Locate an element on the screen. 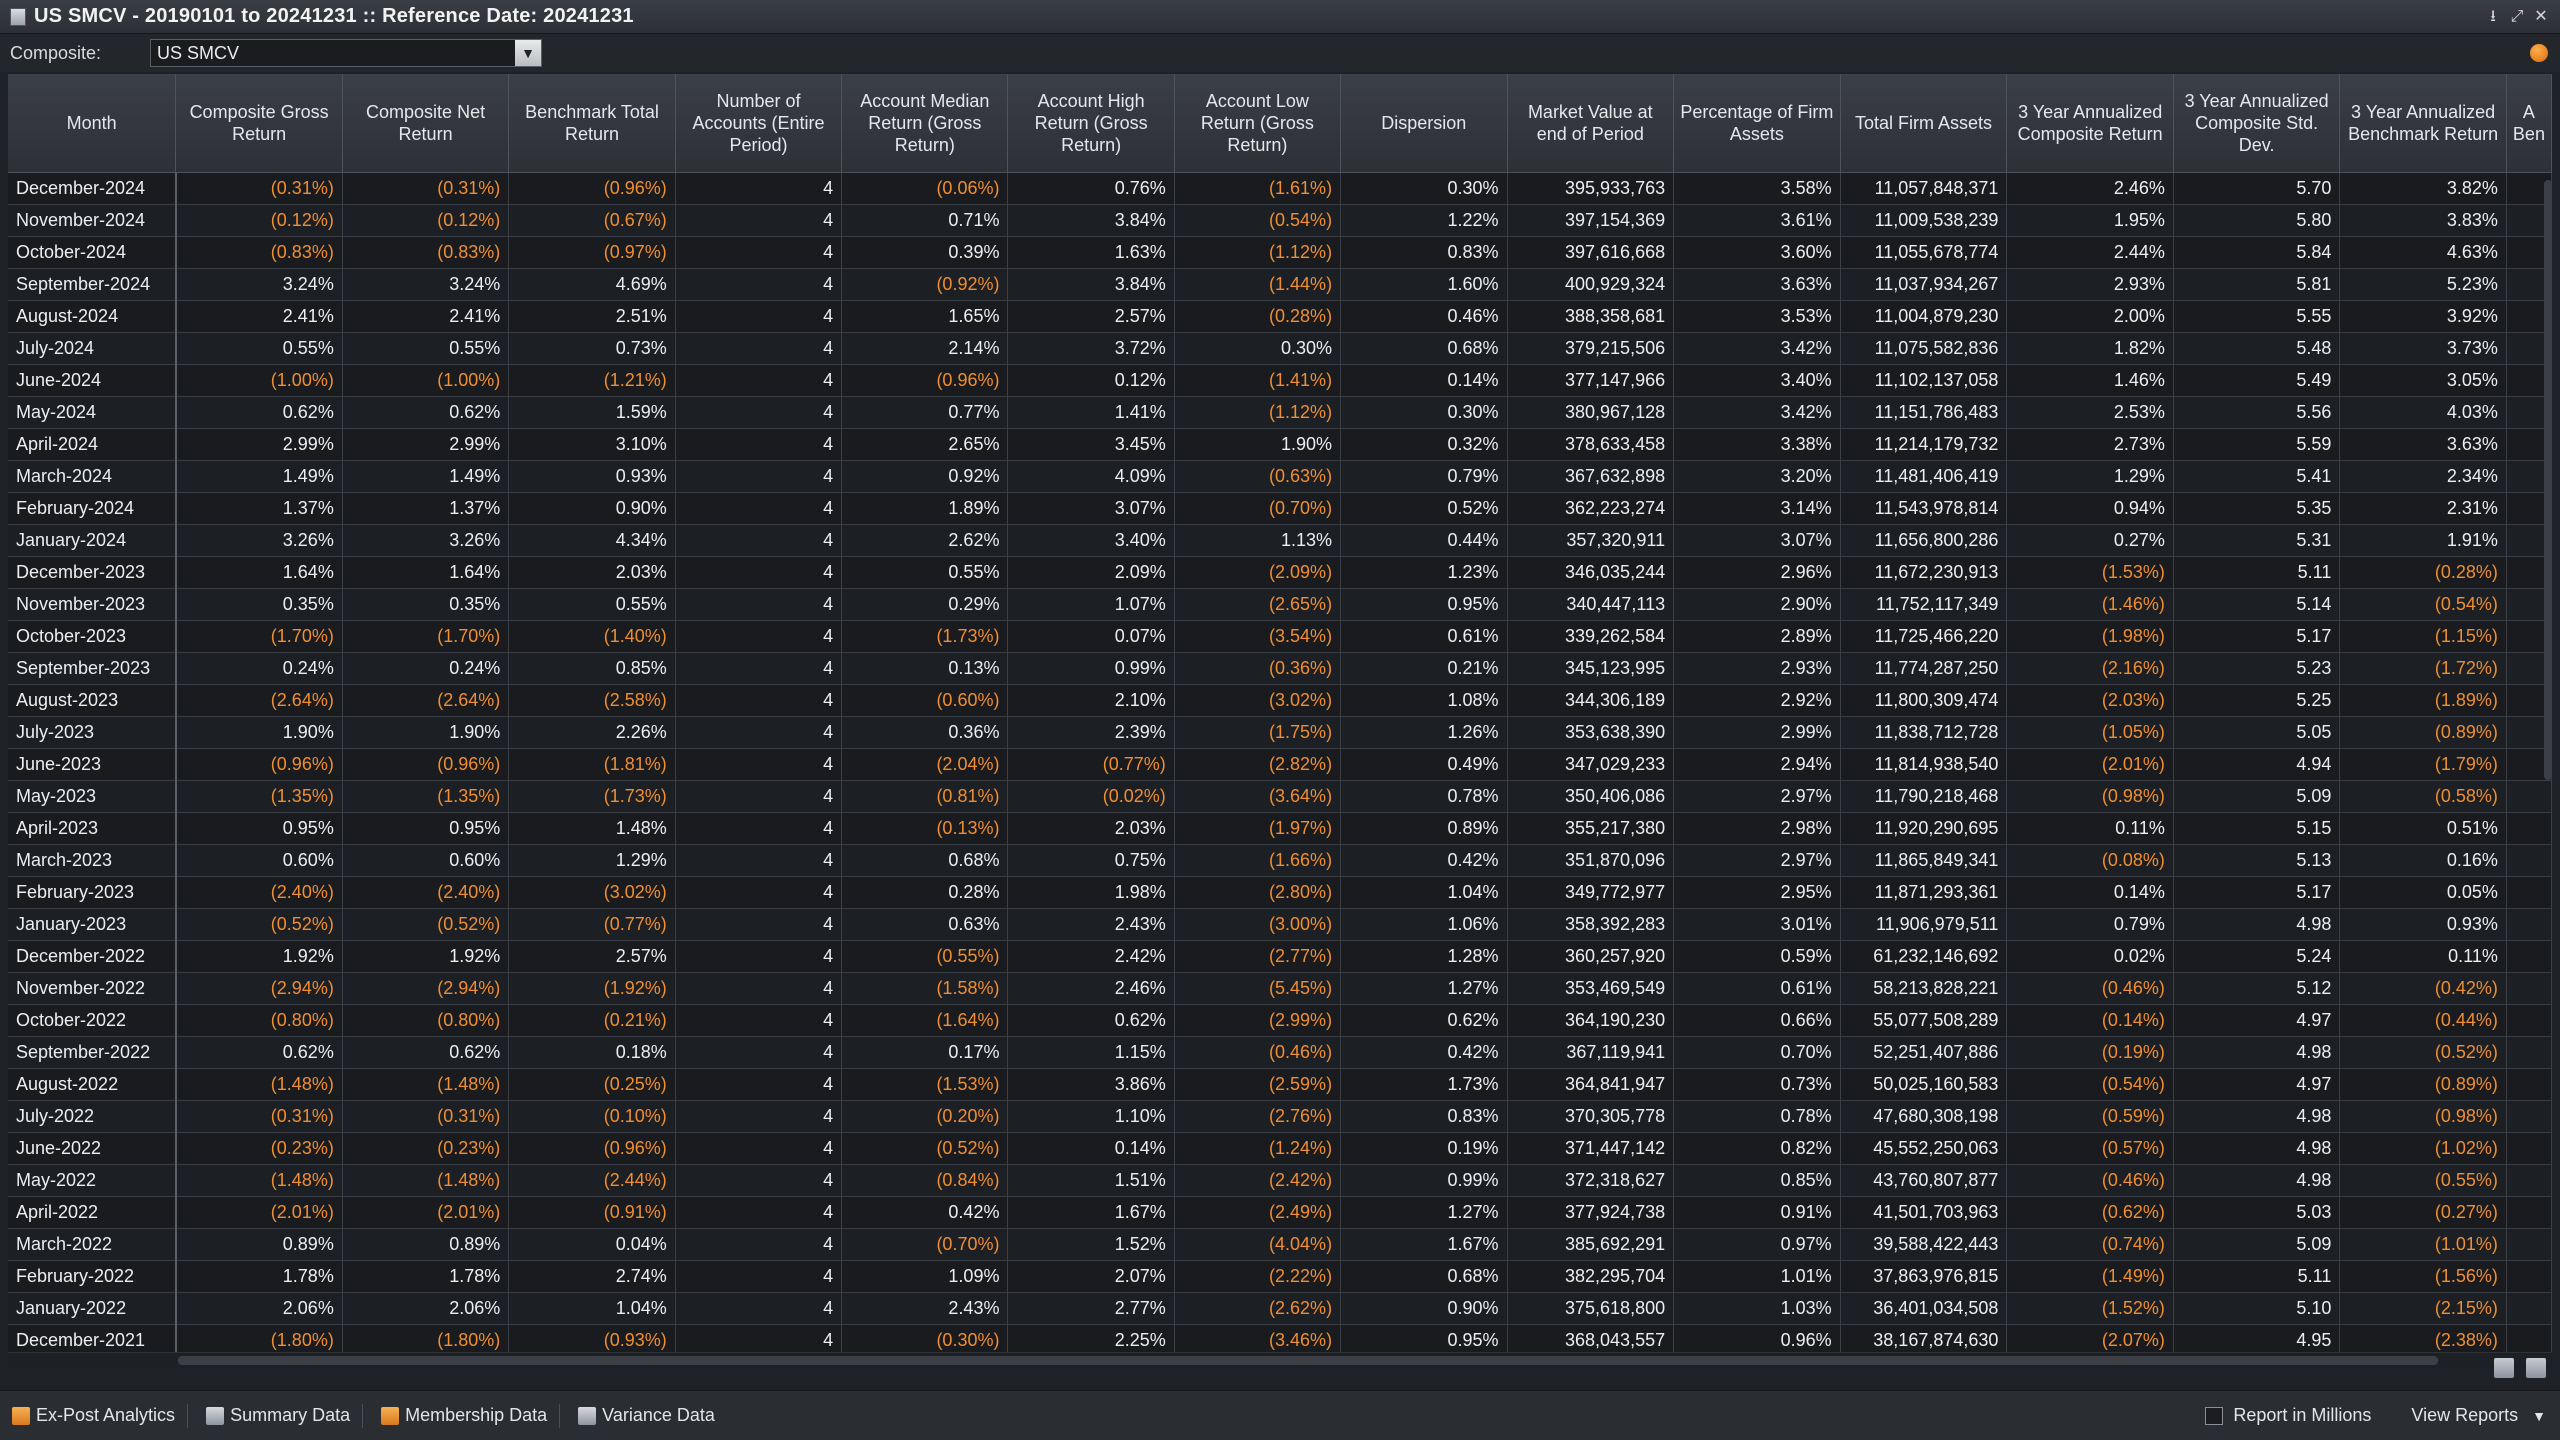  table-cell-disp: 0.61% is located at coordinates (1424, 636).